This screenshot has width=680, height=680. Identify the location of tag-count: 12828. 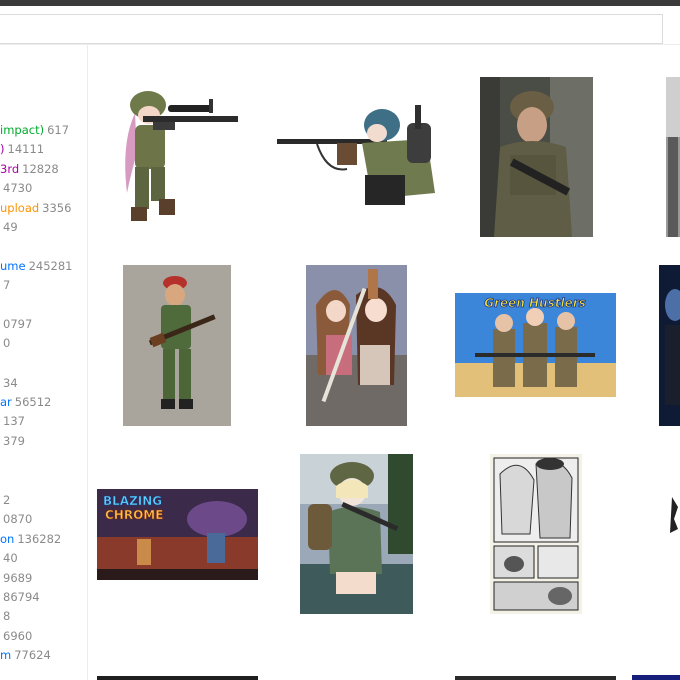
(40, 169).